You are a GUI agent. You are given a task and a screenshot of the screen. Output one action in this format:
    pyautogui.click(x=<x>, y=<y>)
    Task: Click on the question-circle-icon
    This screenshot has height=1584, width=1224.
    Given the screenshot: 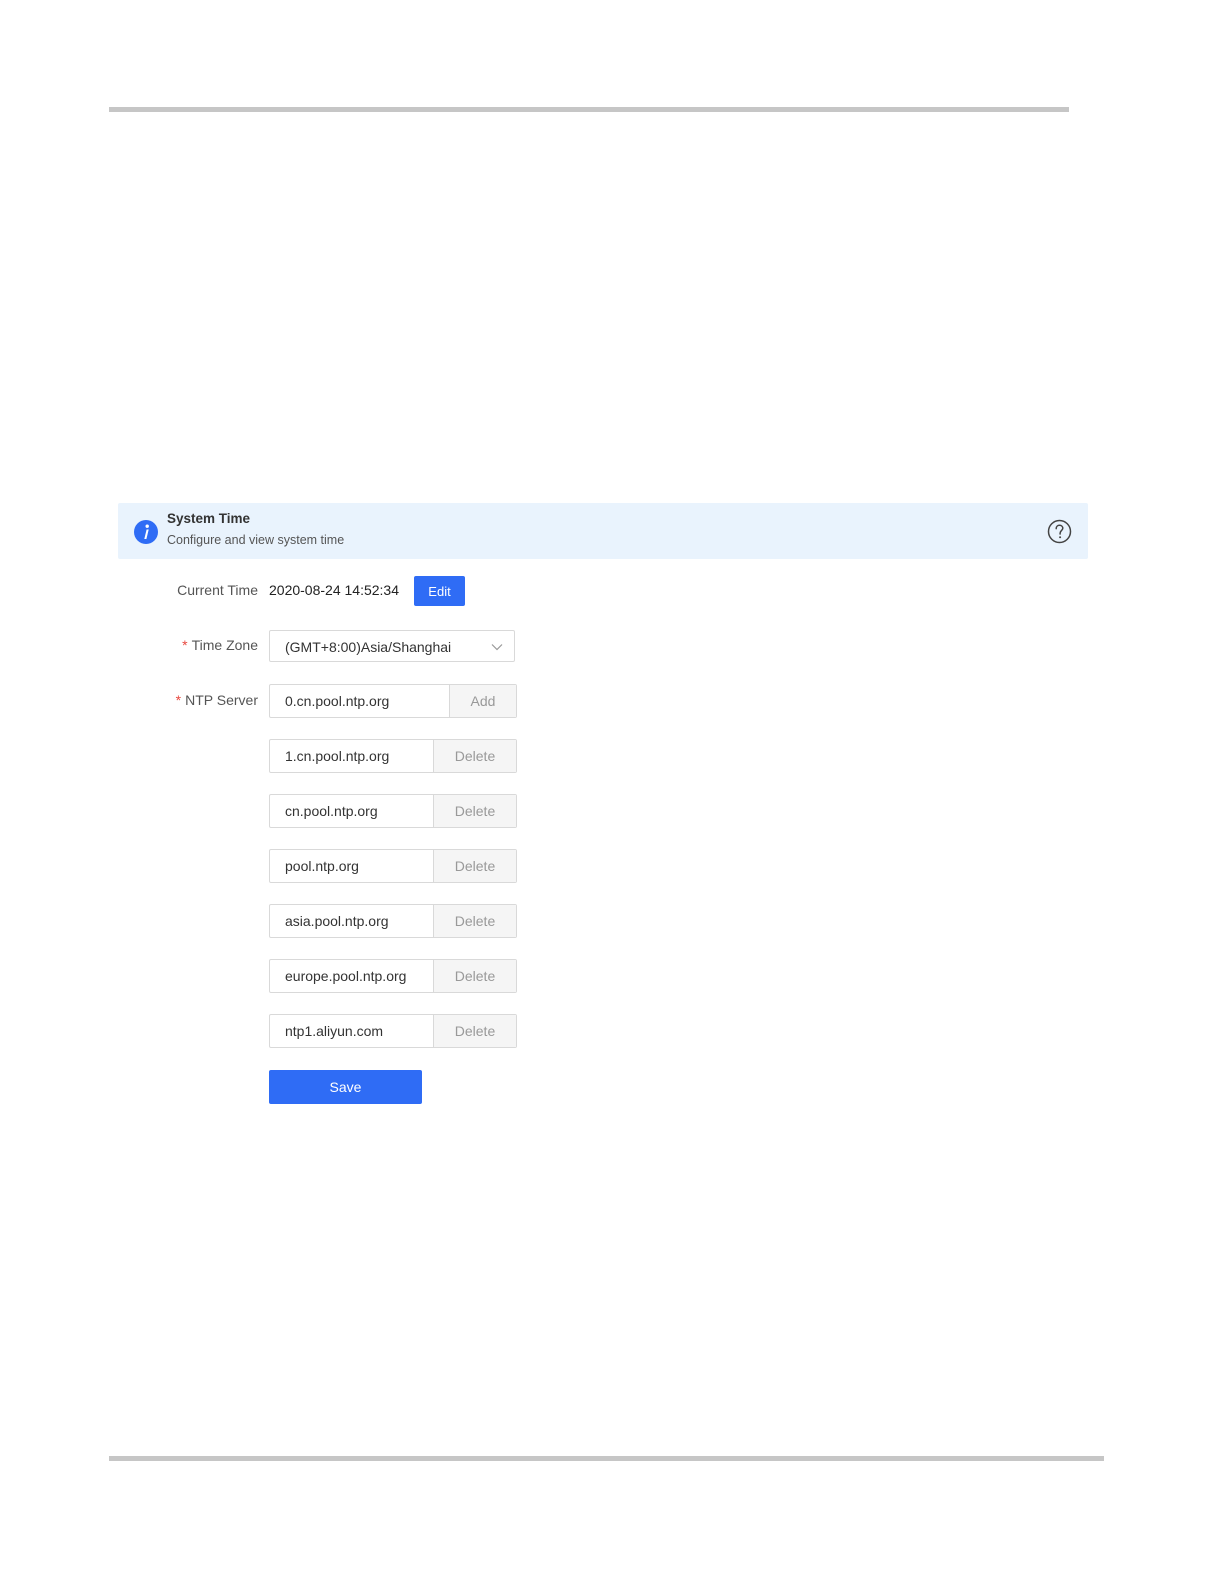 What is the action you would take?
    pyautogui.click(x=1059, y=531)
    